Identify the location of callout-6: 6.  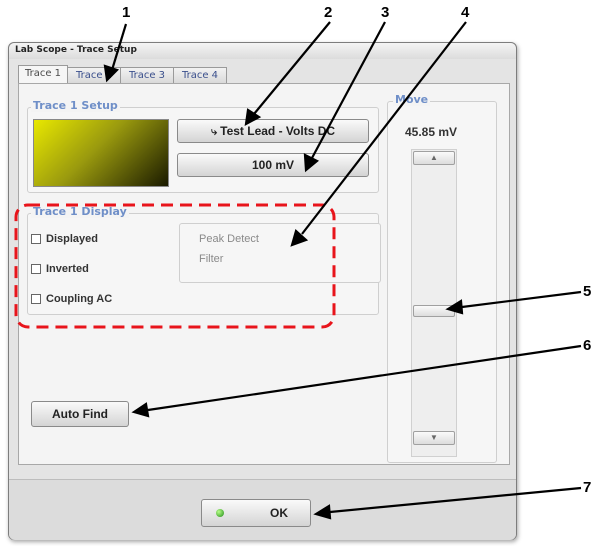
(587, 345).